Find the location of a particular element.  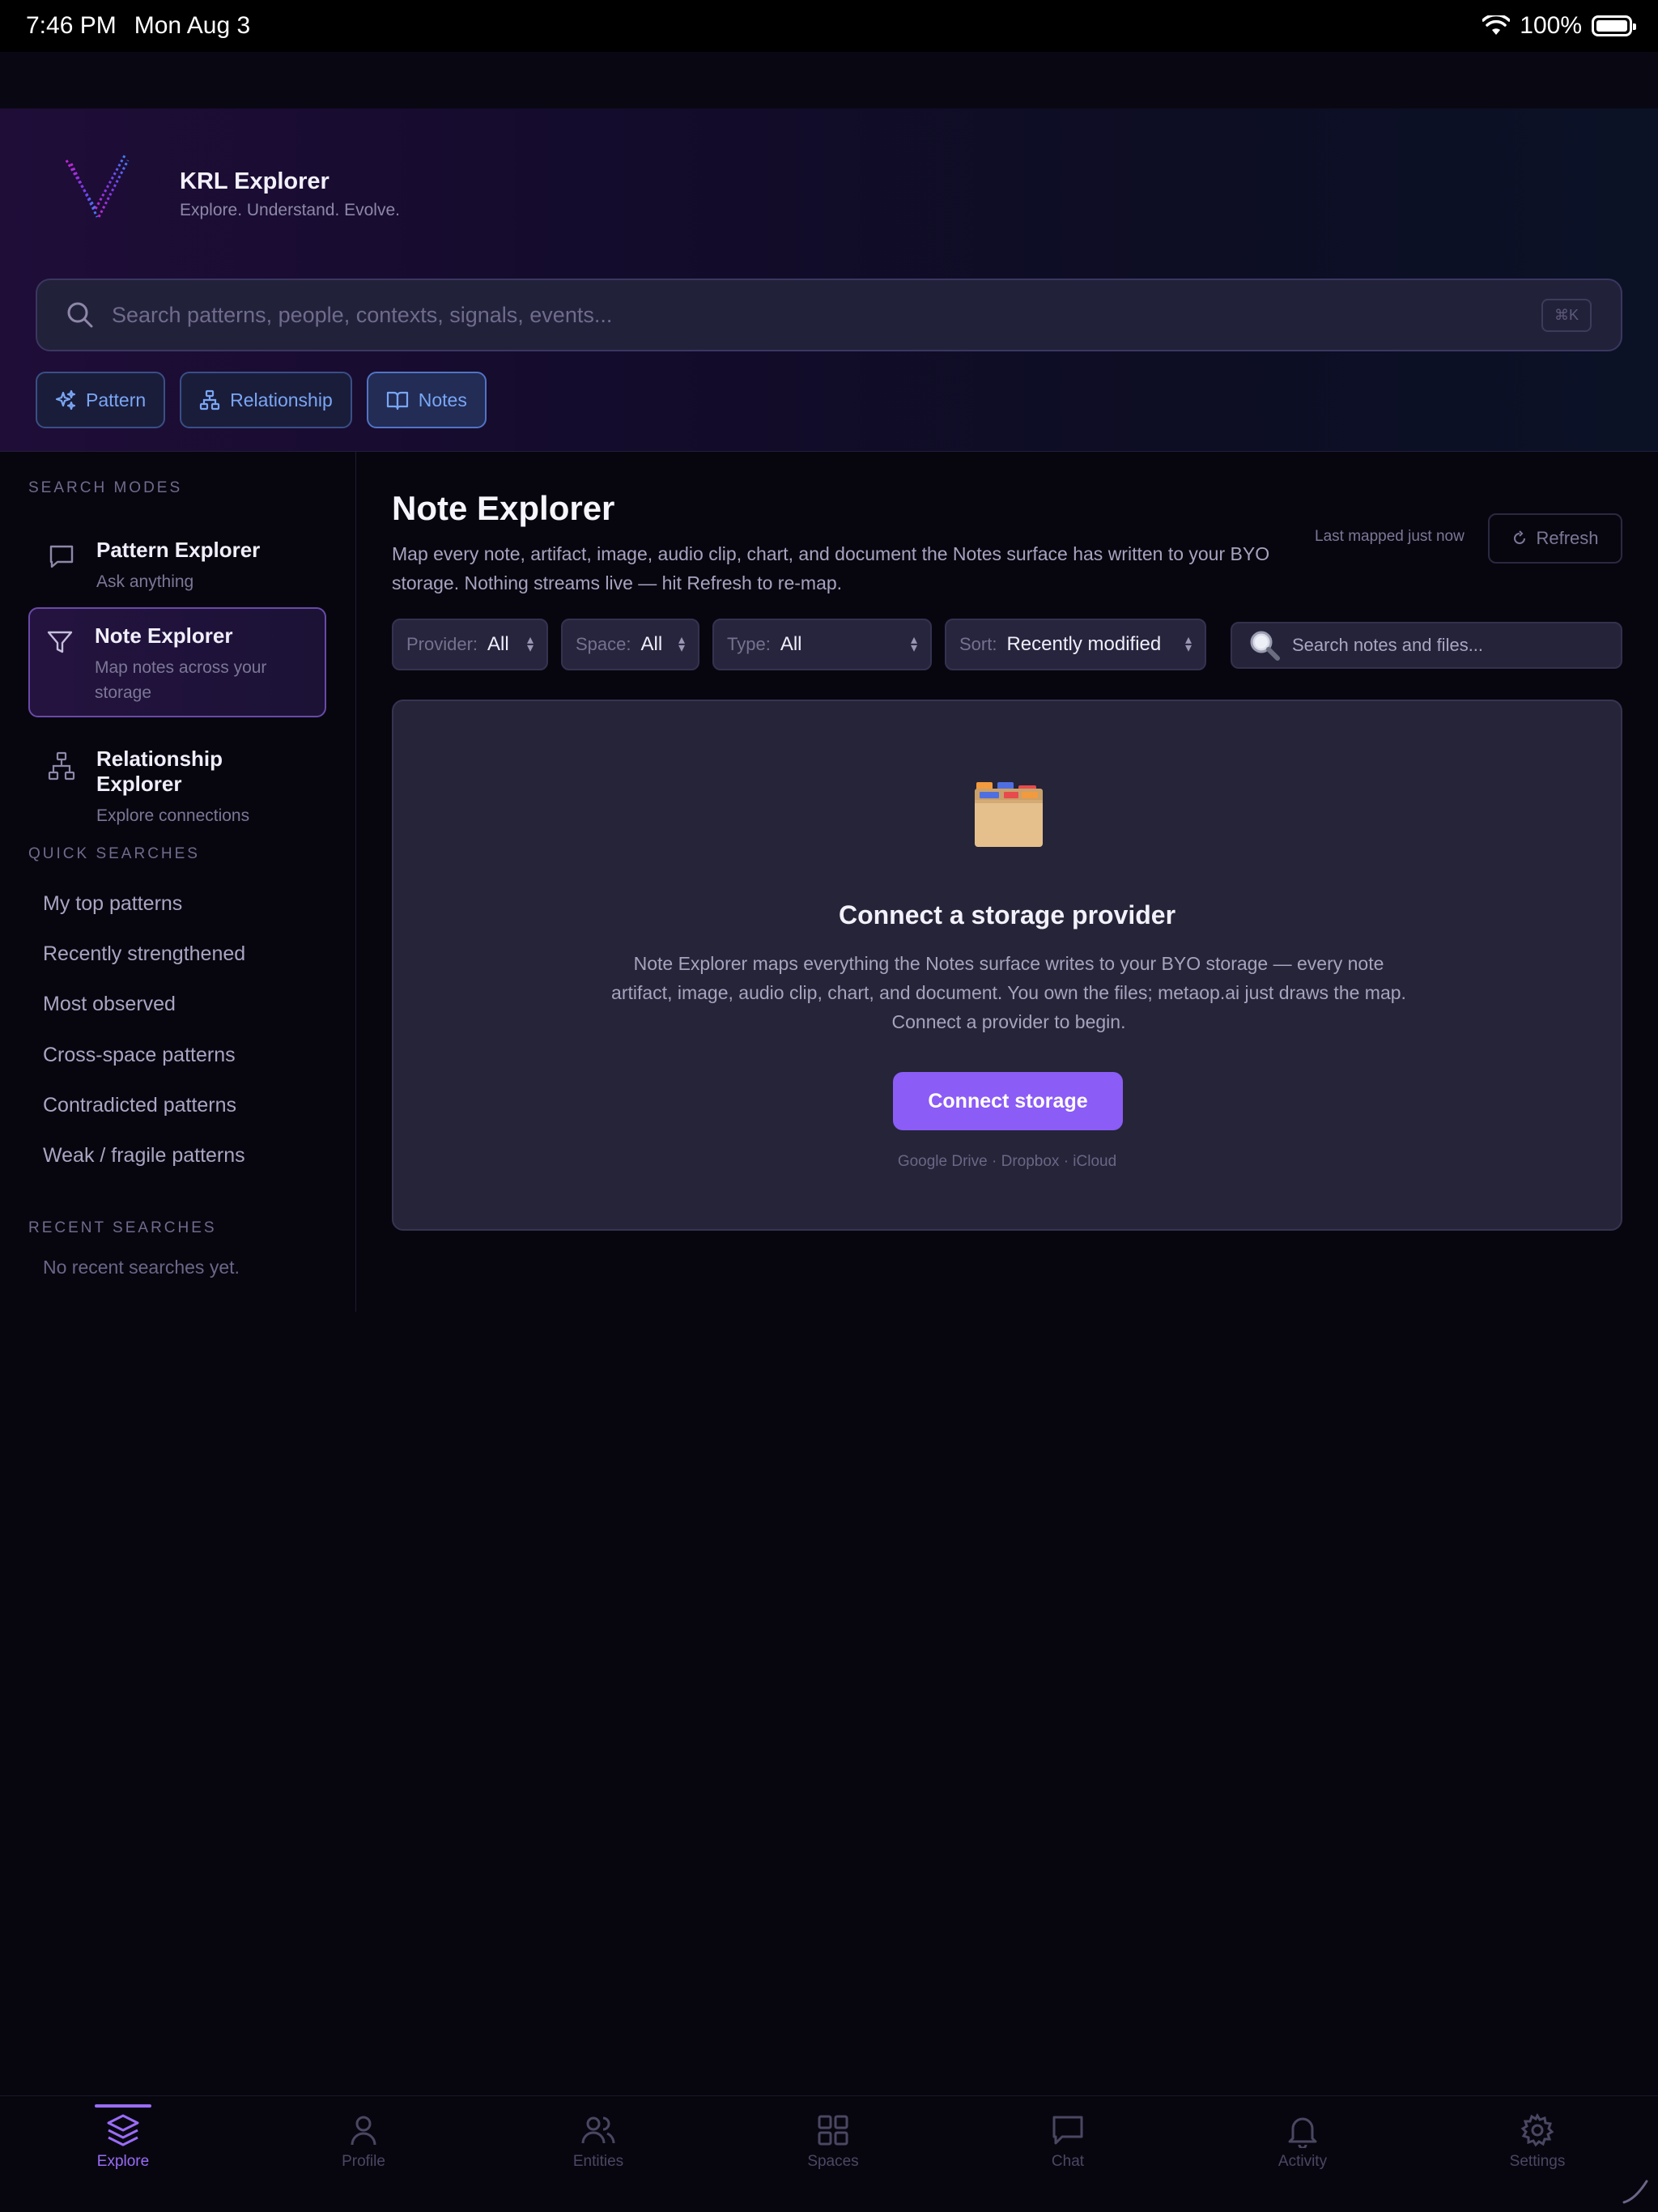

layers-icon is located at coordinates (123, 2130).